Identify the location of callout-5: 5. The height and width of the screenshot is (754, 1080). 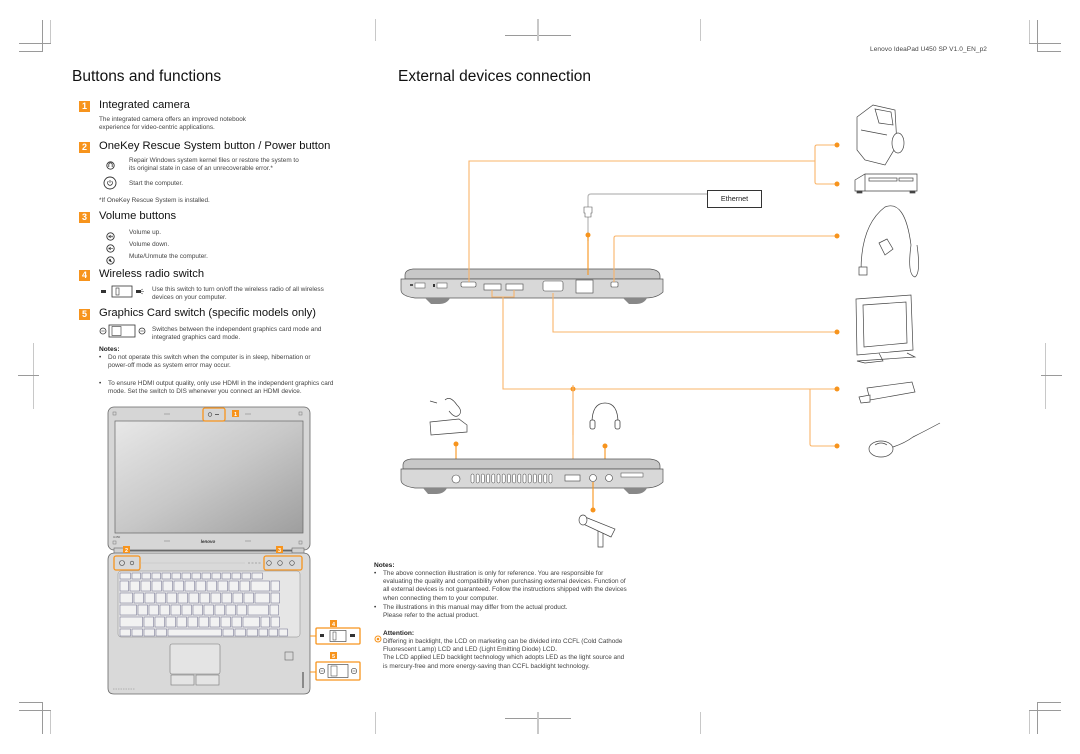
(333, 657).